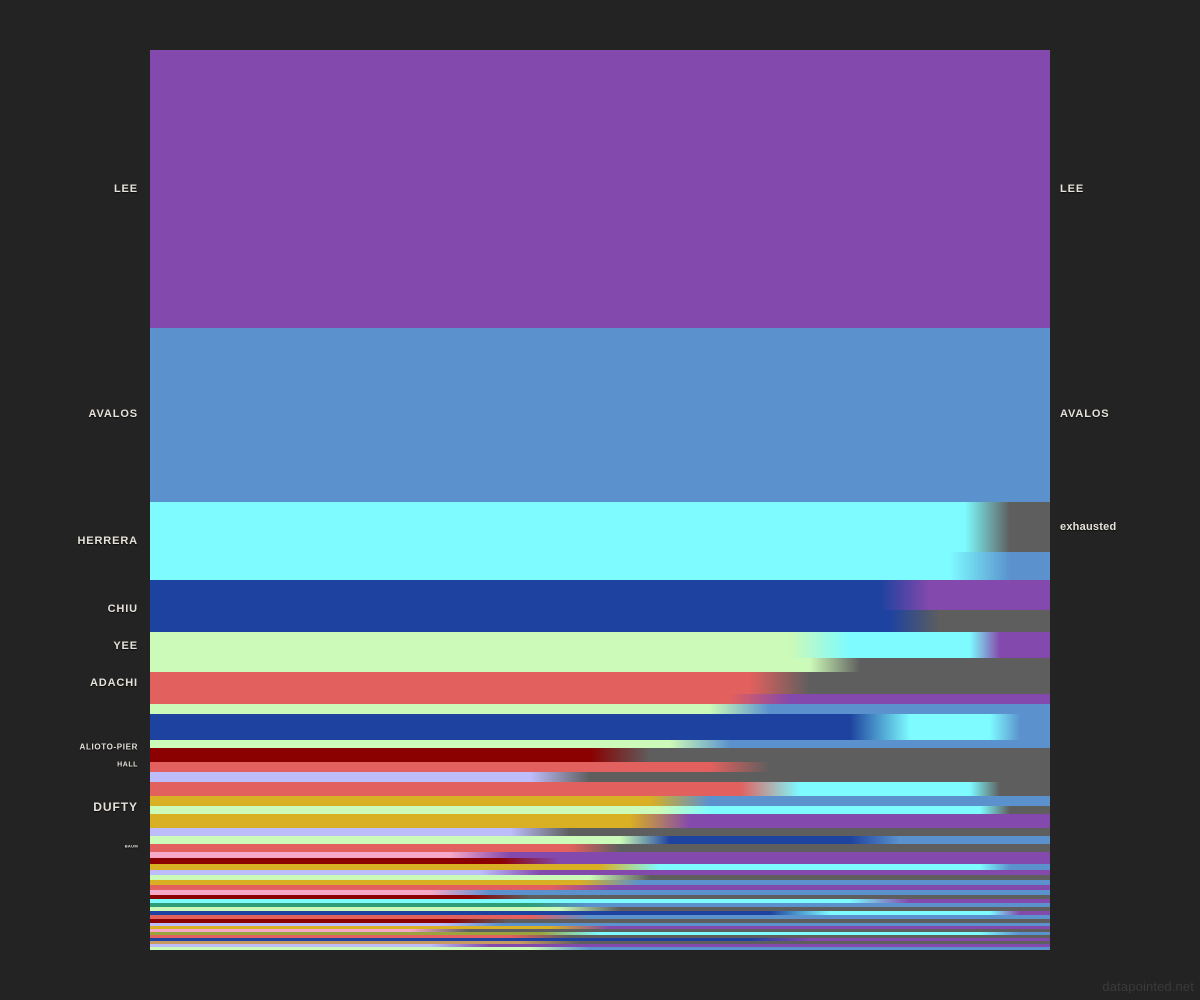 The image size is (1200, 1000). I want to click on watermark: datapointed.net, so click(1148, 986).